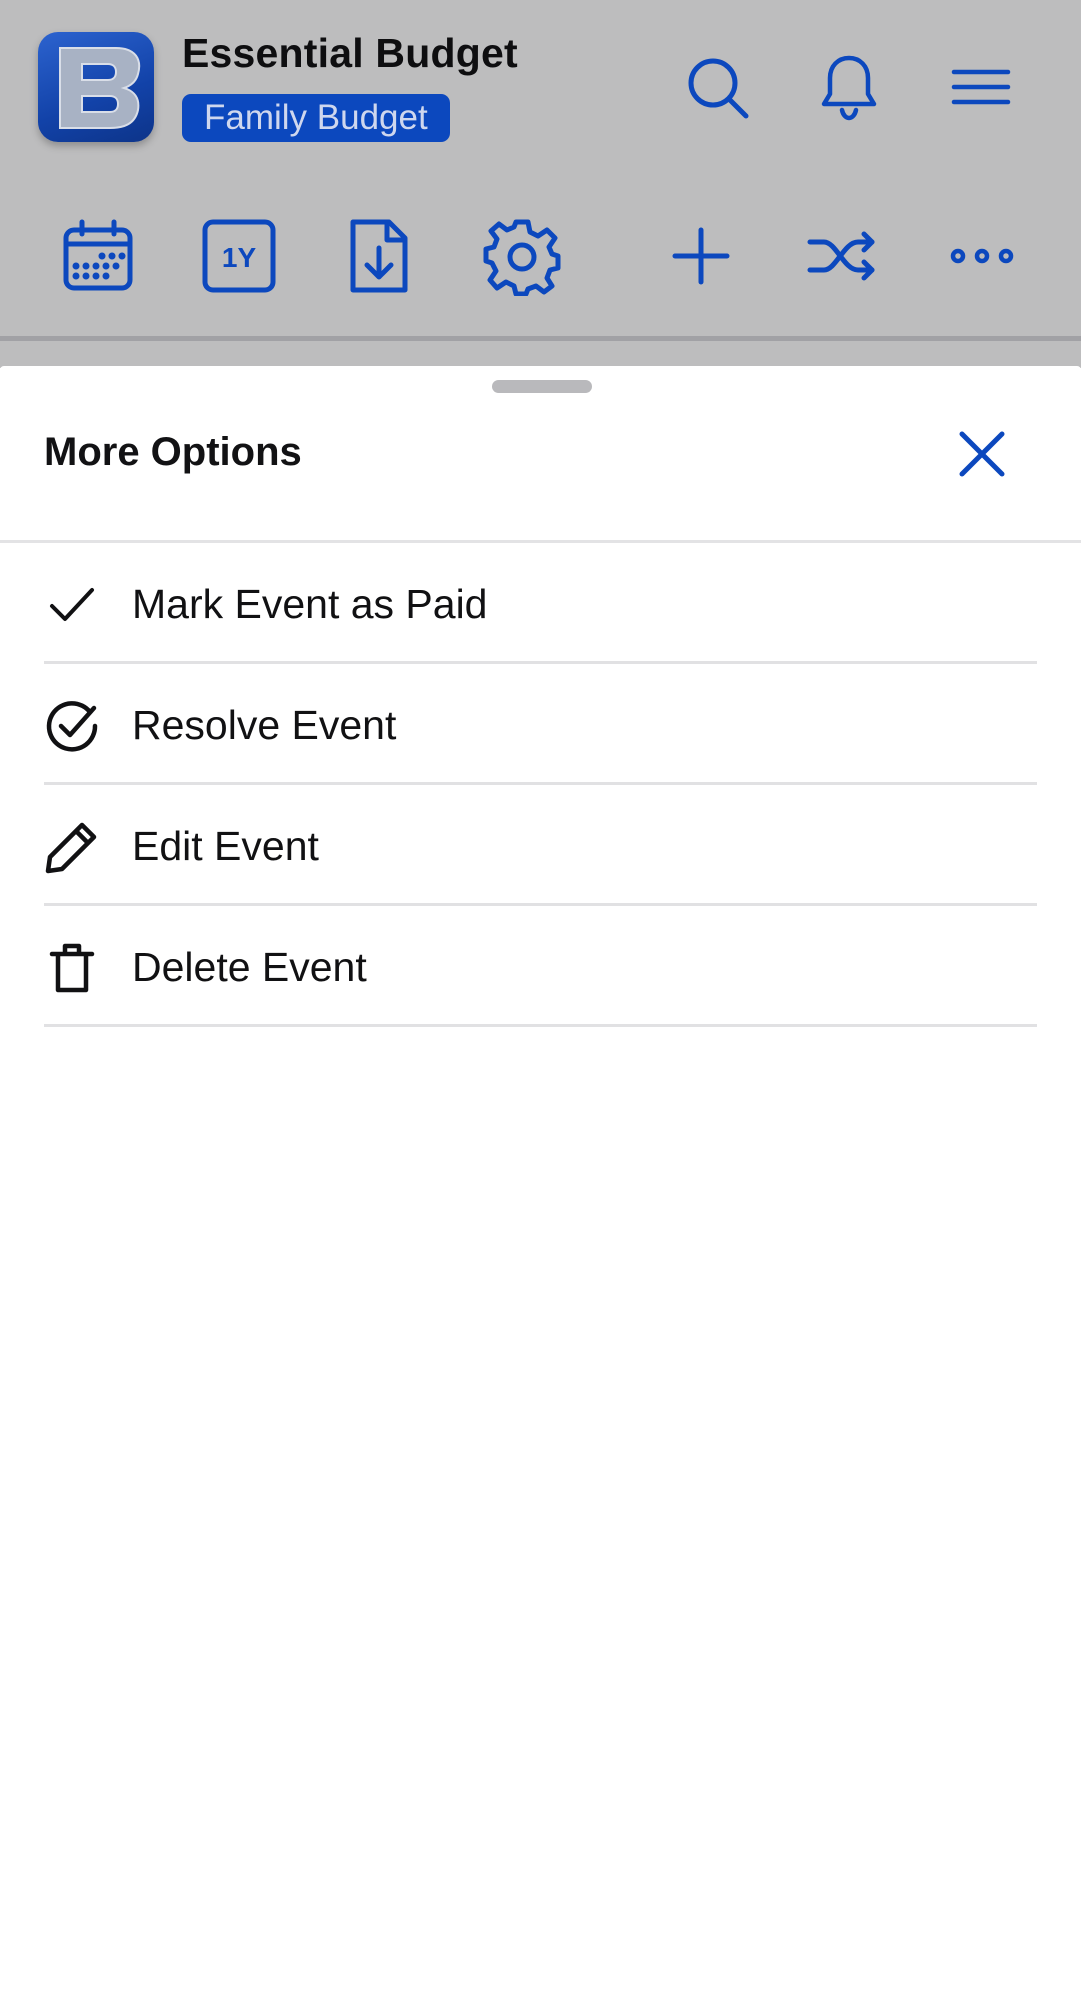  What do you see at coordinates (350, 53) in the screenshot?
I see `app-title: Essential Budget` at bounding box center [350, 53].